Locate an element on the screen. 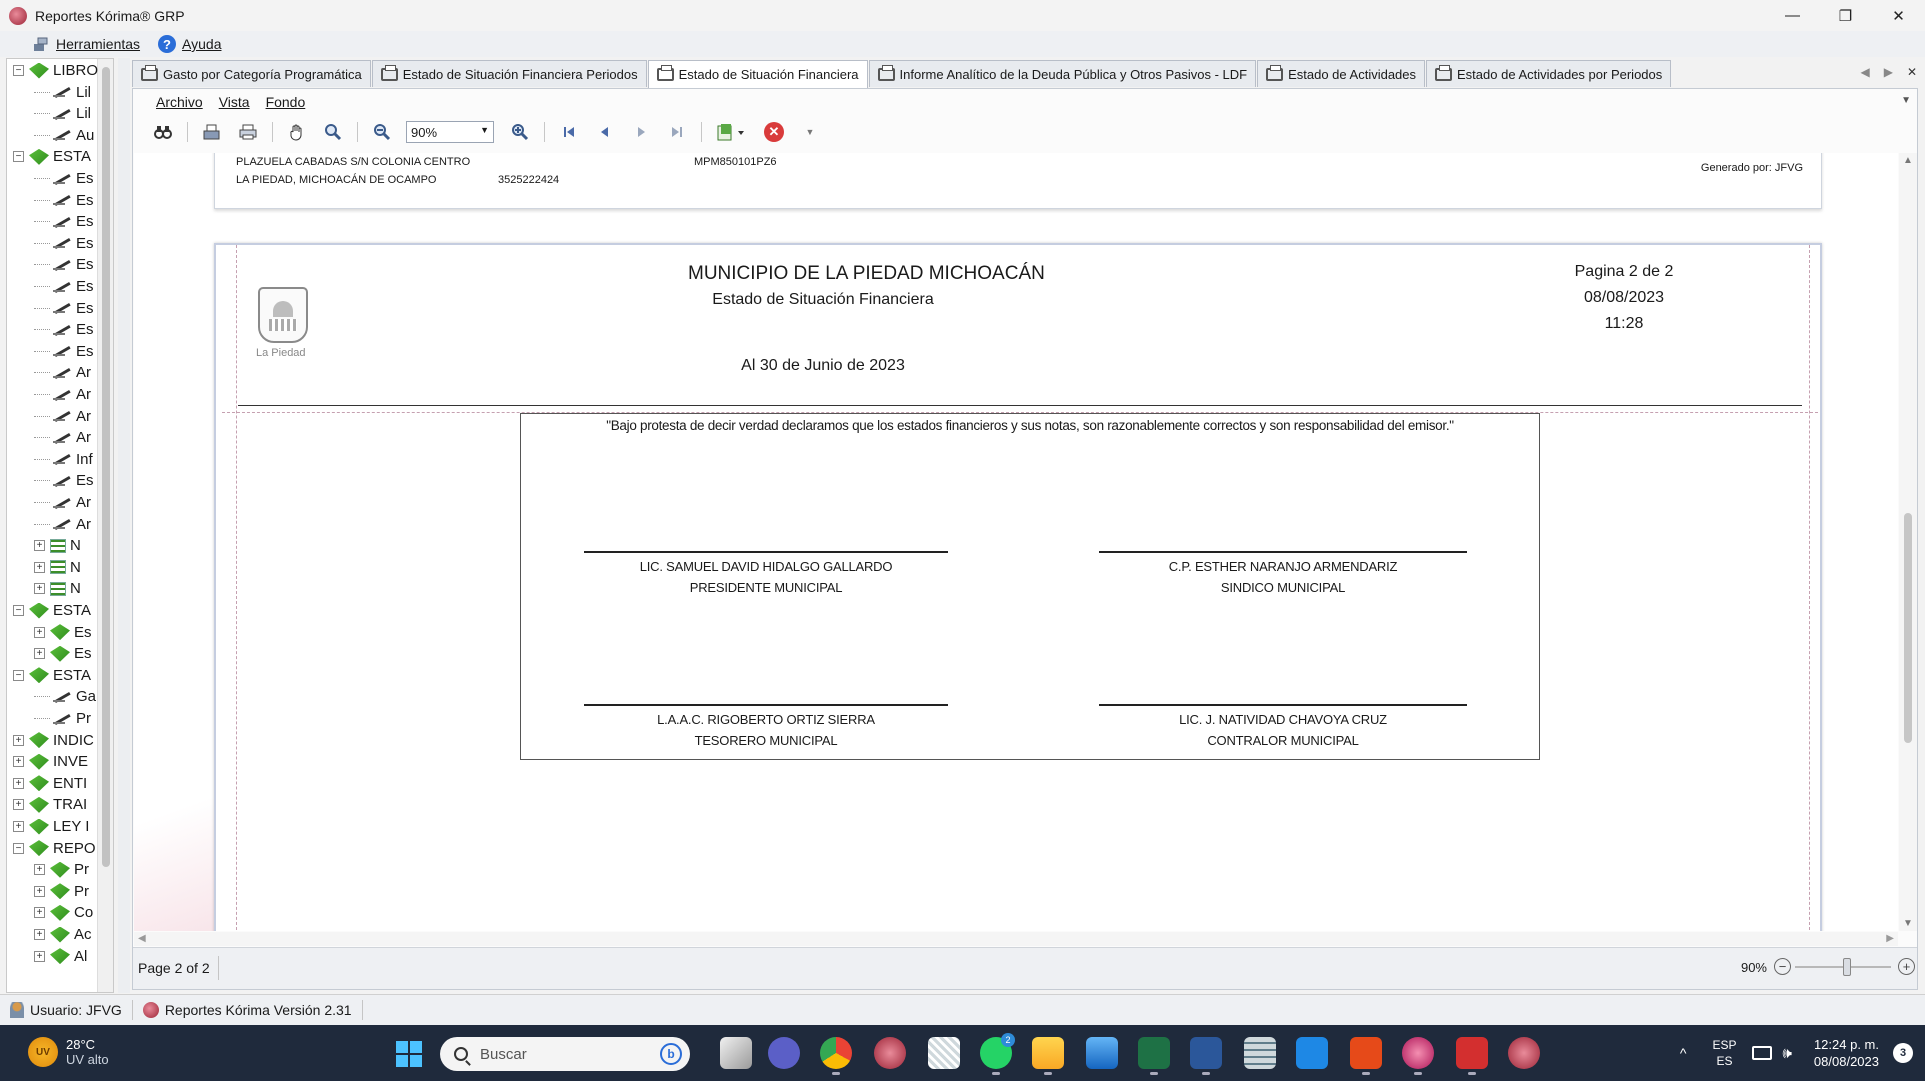  tree-item: Ga is located at coordinates (65, 696).